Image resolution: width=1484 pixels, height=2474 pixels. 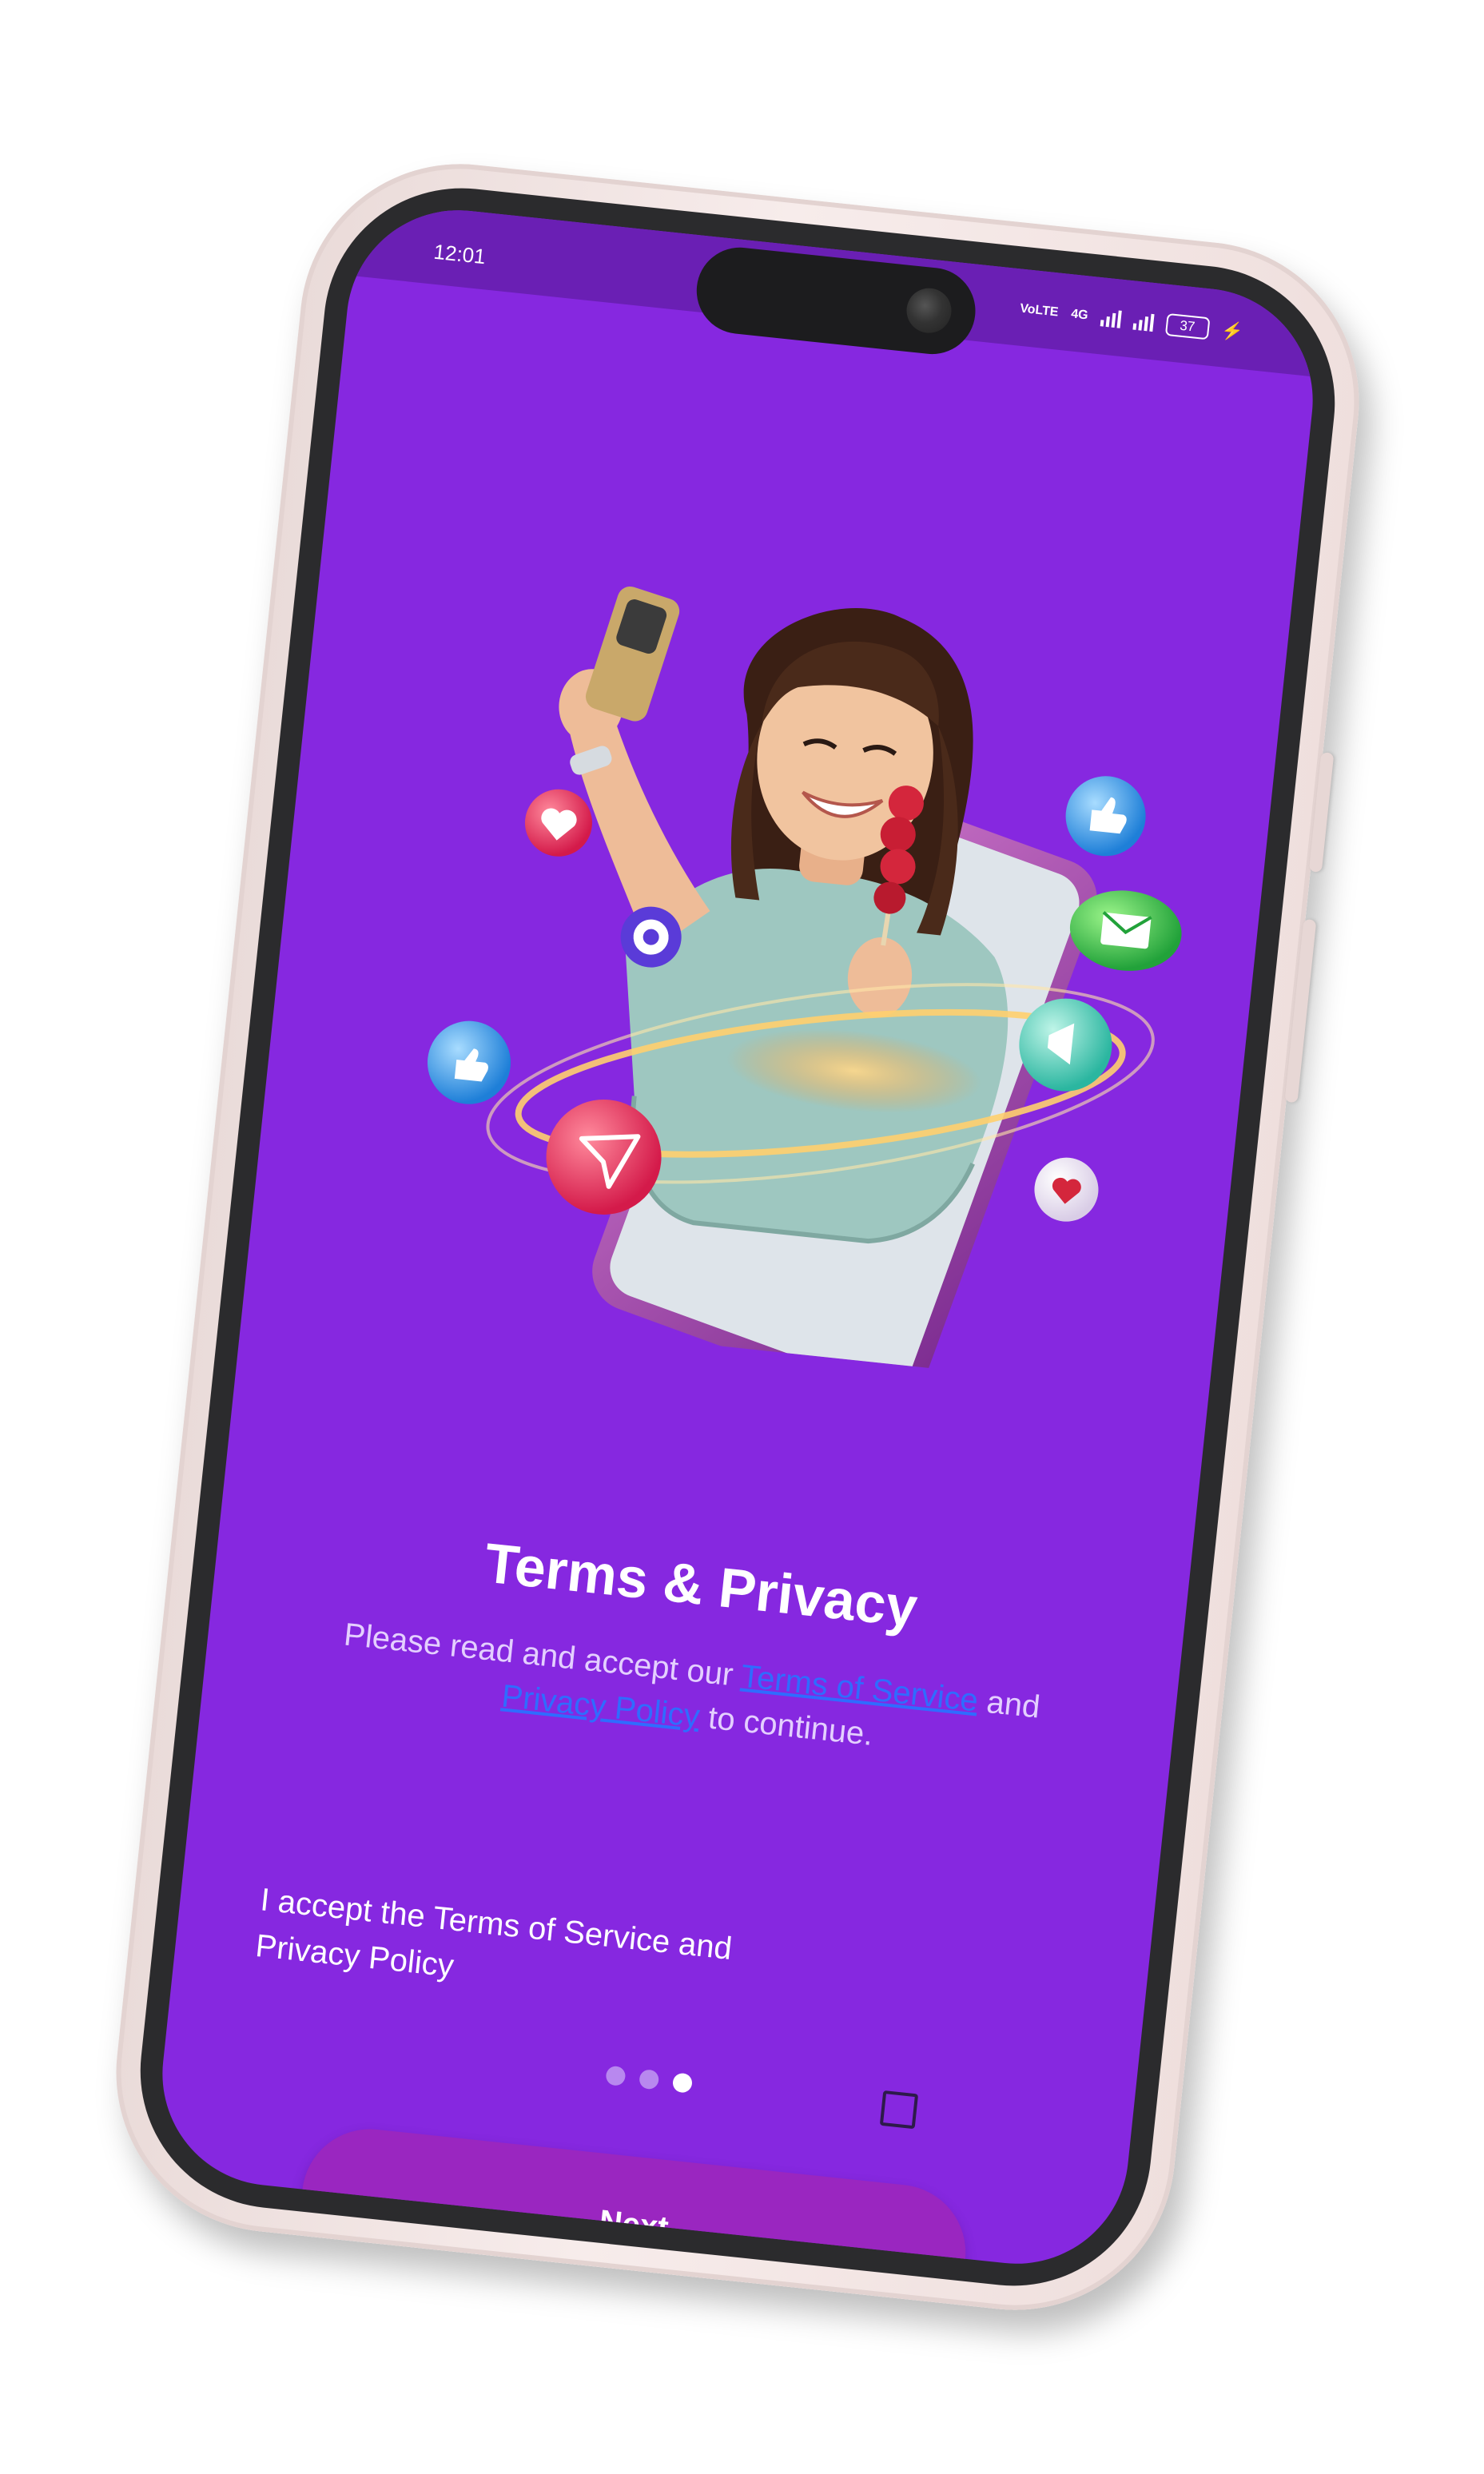 I want to click on network-type-label: 4G, so click(x=1079, y=315).